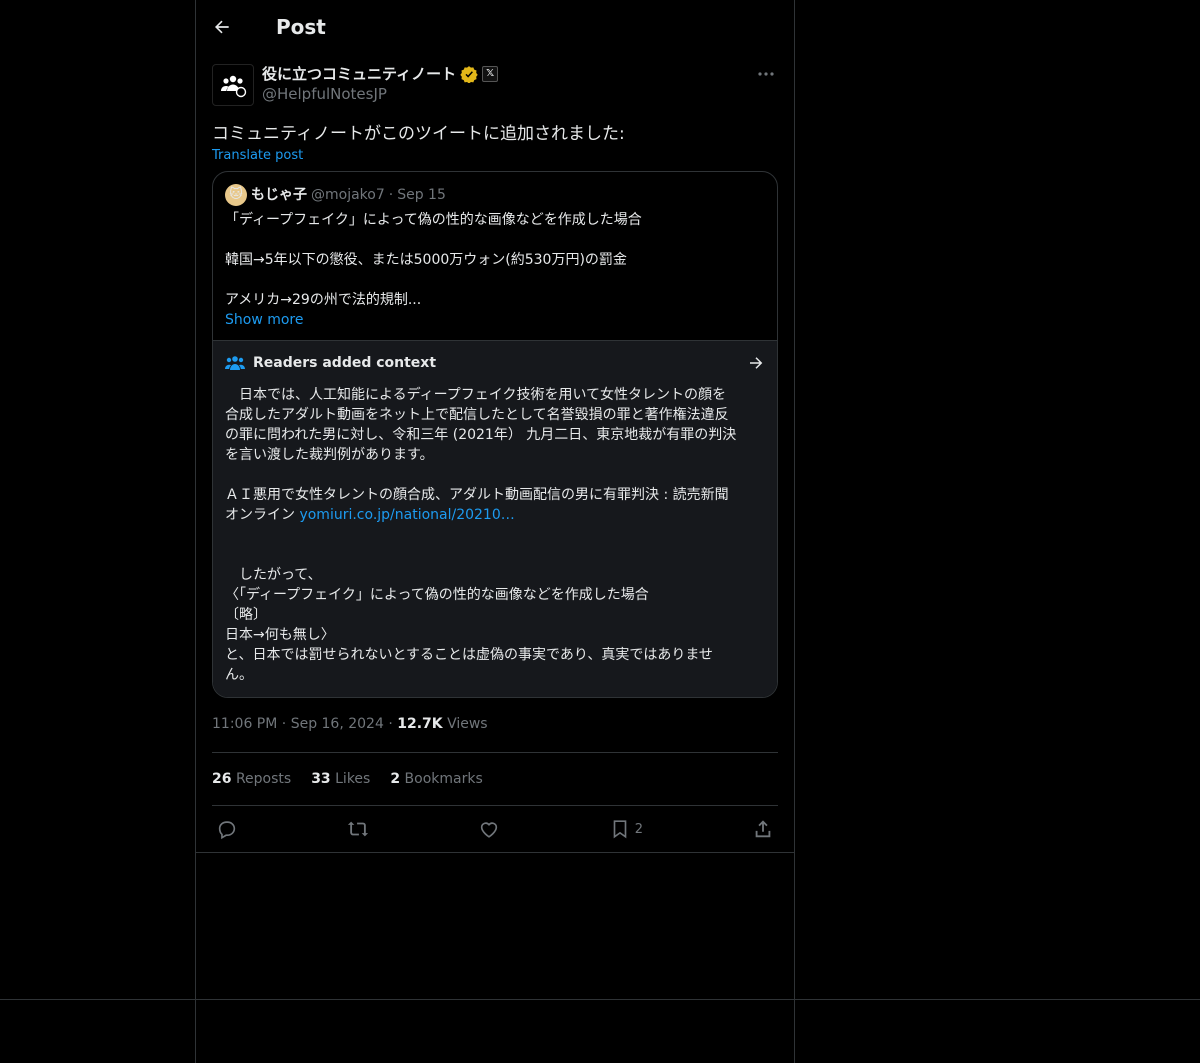  Describe the element at coordinates (495, 852) in the screenshot. I see `post-bottom-border` at that location.